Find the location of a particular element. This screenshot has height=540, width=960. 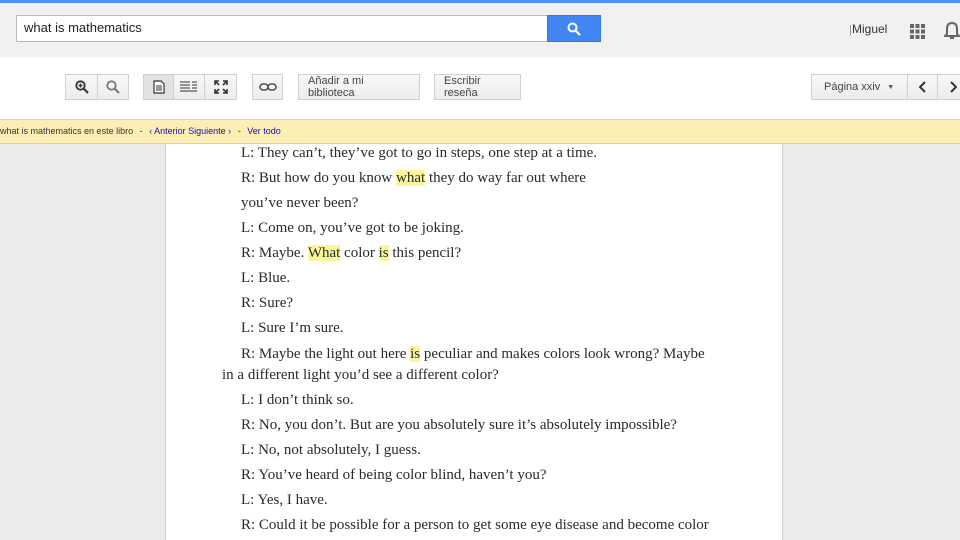

previous-result-link: ‹ Anterior is located at coordinates (167, 131).